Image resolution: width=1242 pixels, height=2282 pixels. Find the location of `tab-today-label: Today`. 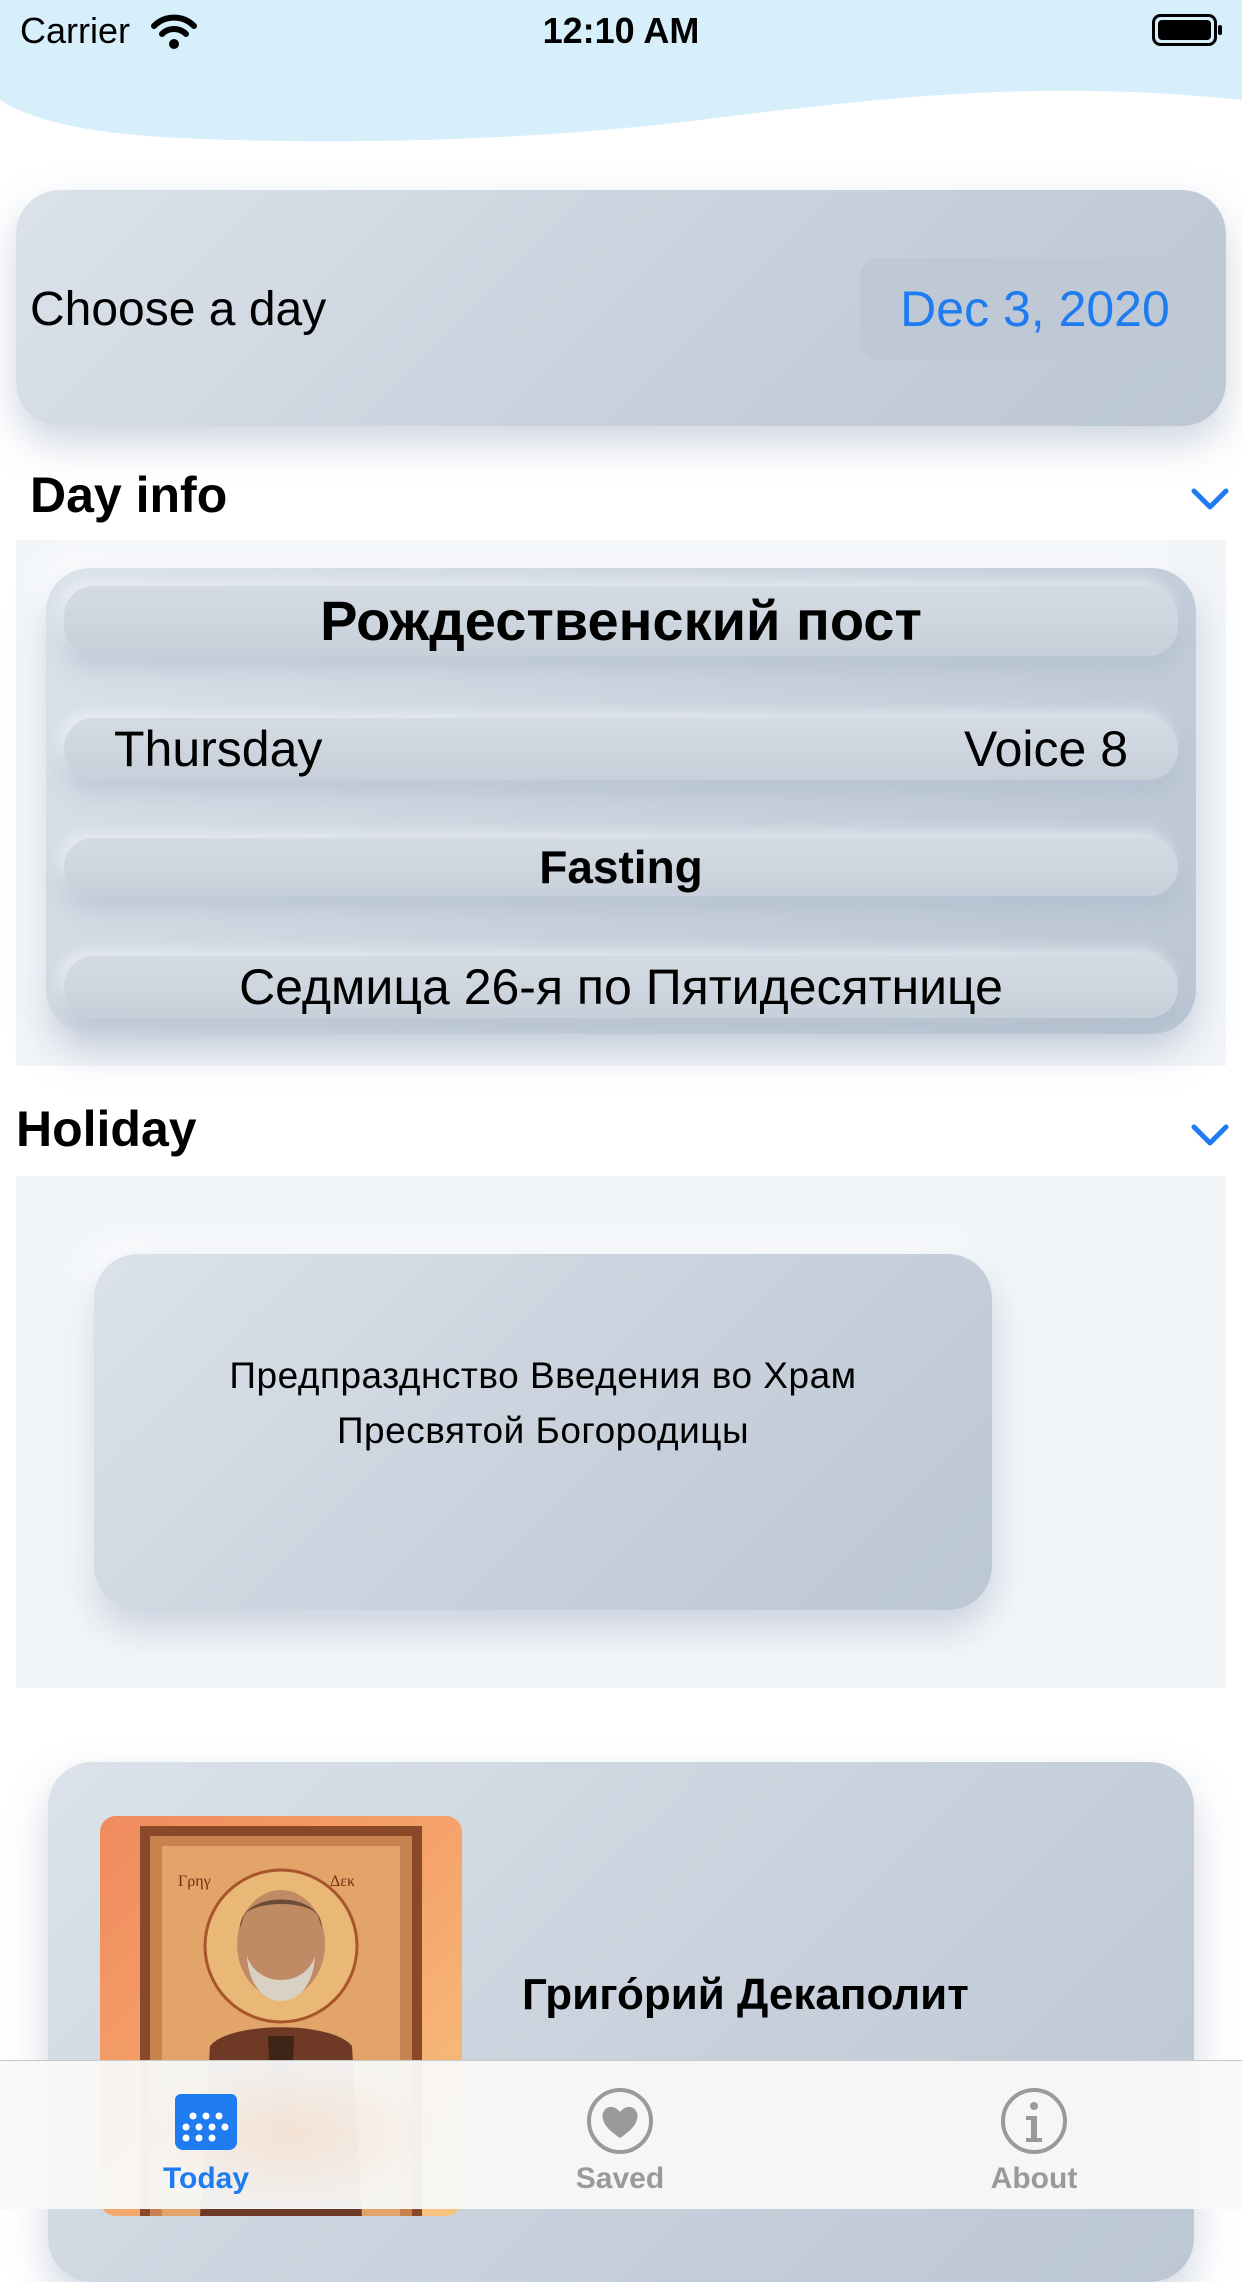

tab-today-label: Today is located at coordinates (206, 2178).